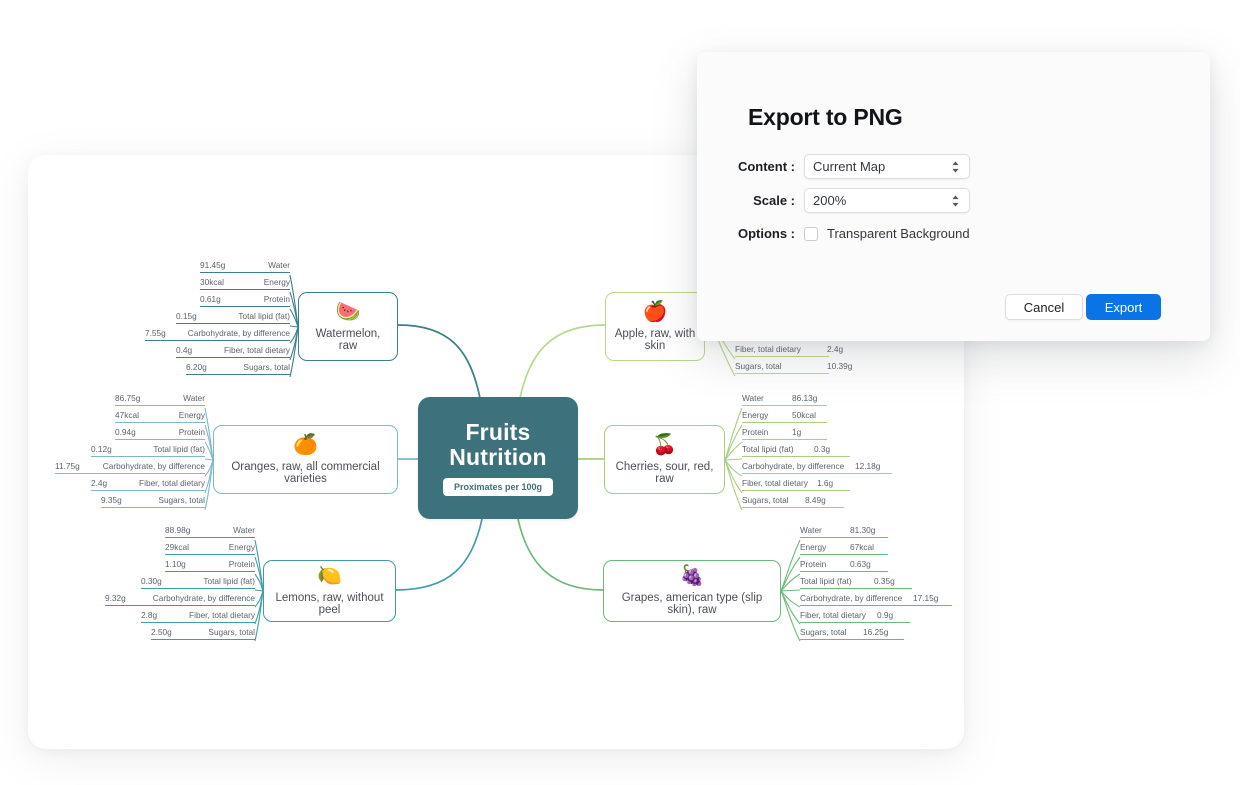 This screenshot has width=1240, height=785. I want to click on leaf-row: Sugars, total 16.25g, so click(852, 633).